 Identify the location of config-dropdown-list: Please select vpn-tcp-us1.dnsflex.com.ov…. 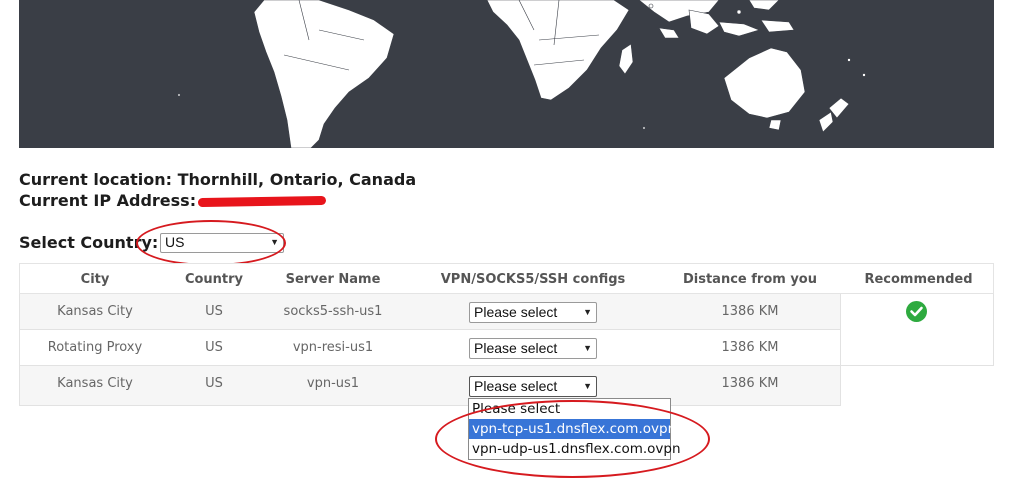
(574, 429).